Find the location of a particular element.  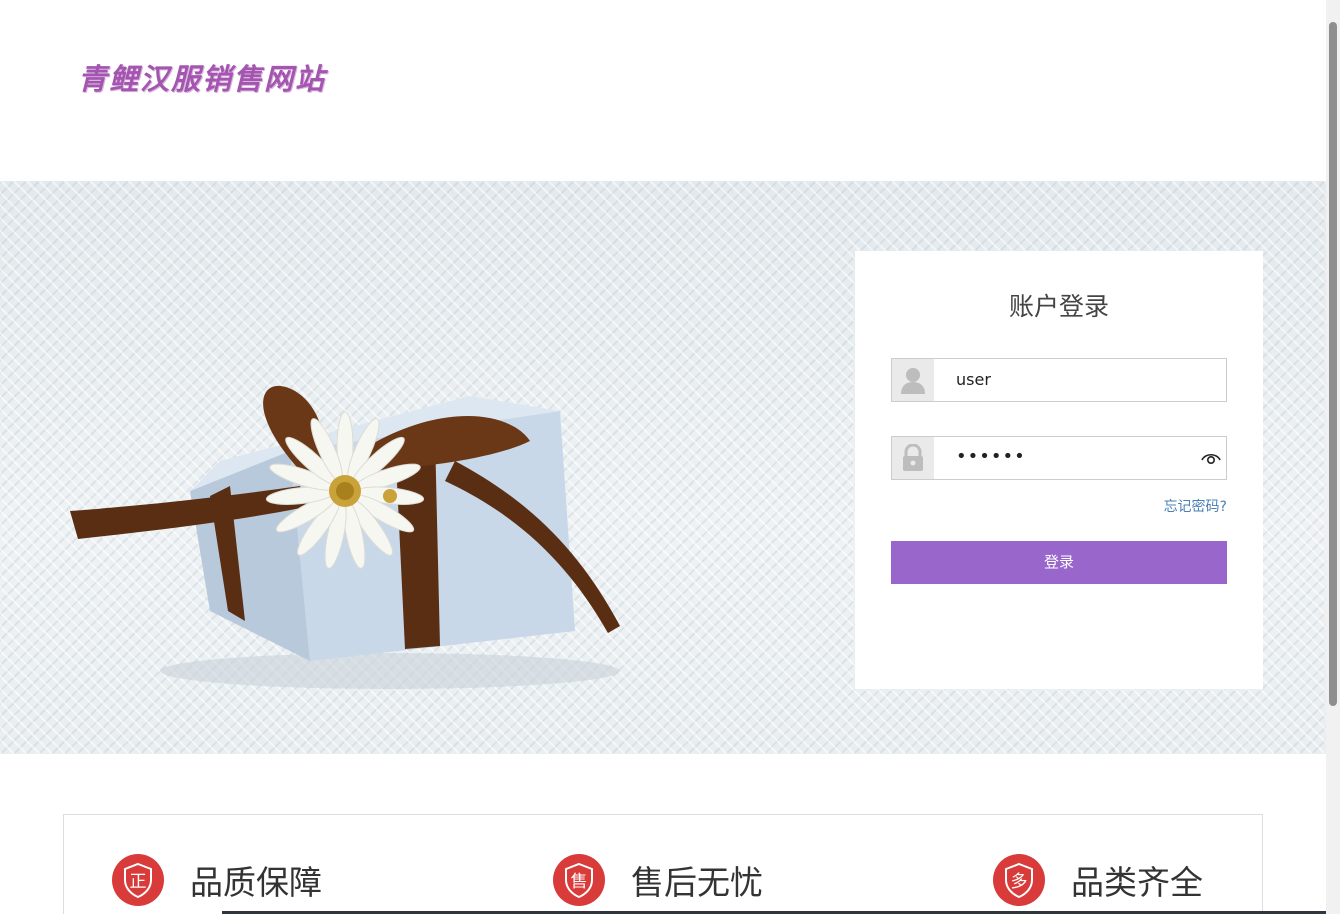

user-icon is located at coordinates (913, 380).